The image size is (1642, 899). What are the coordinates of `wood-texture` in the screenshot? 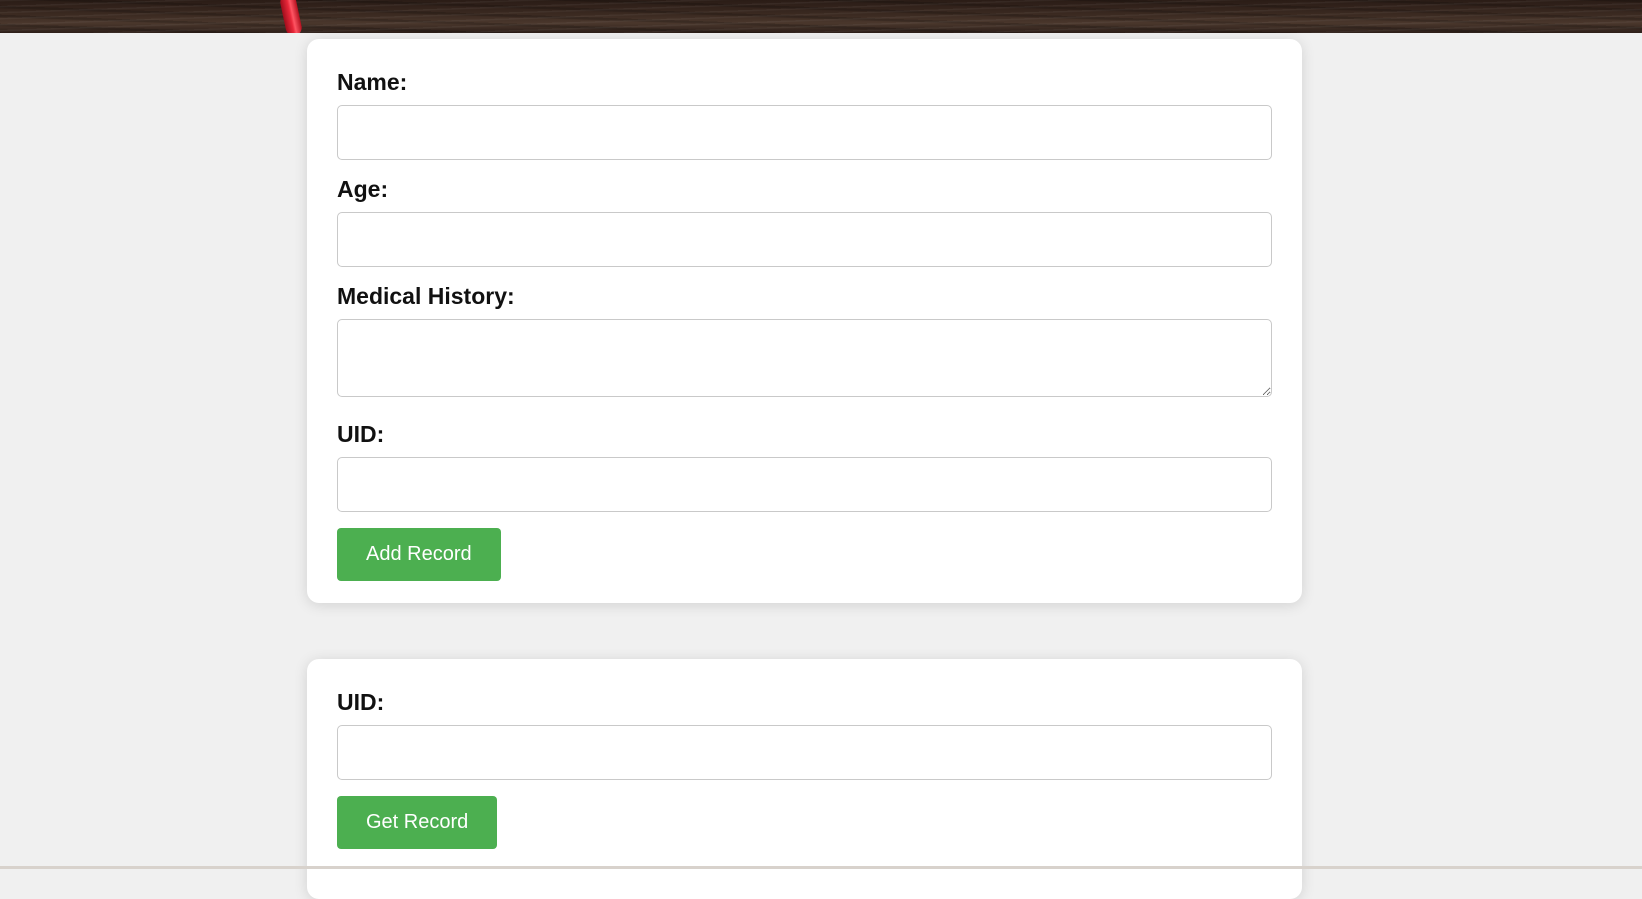 It's located at (821, 16).